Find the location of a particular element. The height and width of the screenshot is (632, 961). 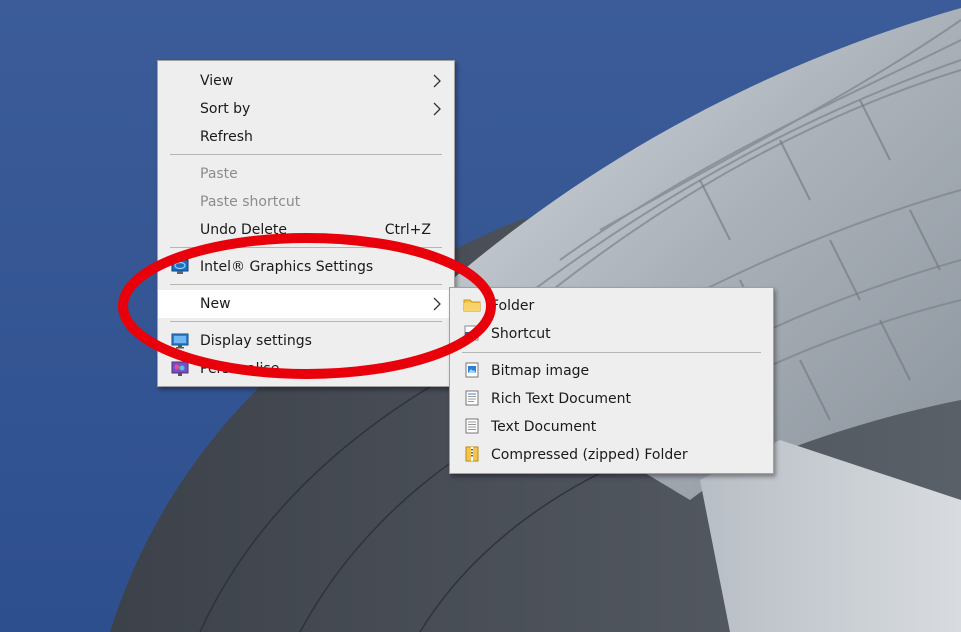

submenu-item-label: Shortcut is located at coordinates (521, 334).